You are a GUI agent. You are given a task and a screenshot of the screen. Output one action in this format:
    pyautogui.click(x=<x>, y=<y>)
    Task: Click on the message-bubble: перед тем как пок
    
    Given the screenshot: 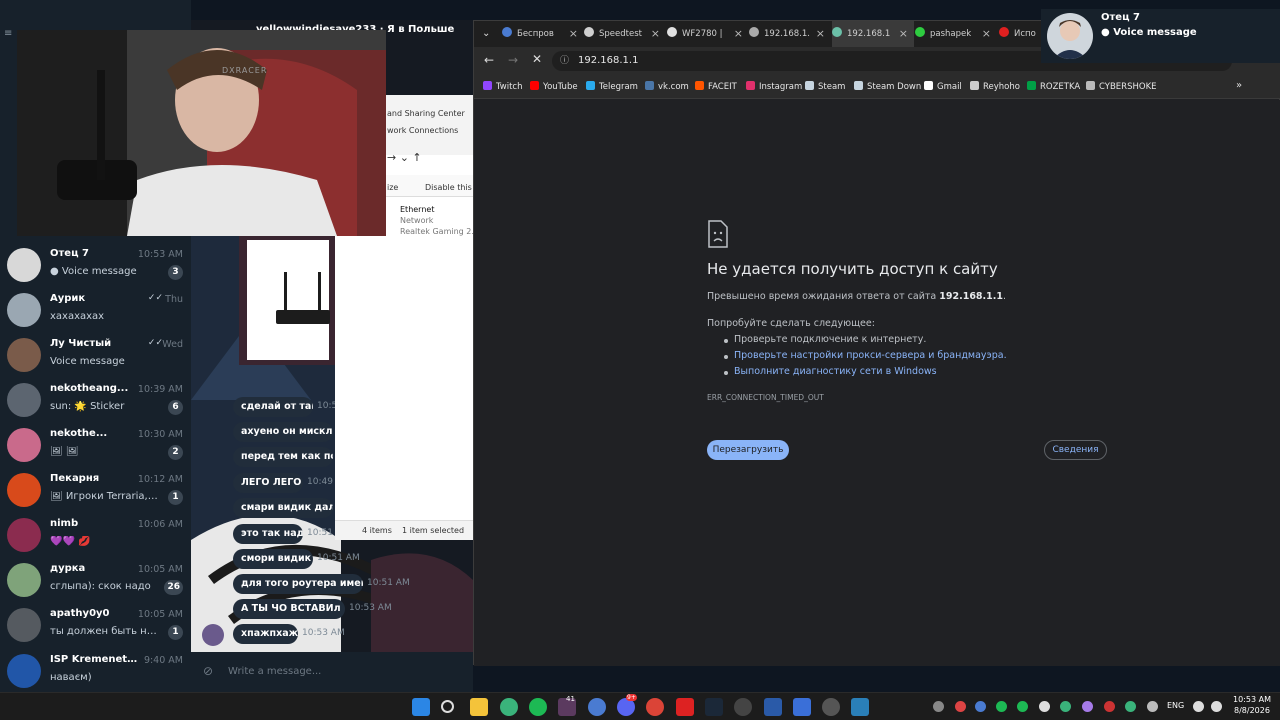 What is the action you would take?
    pyautogui.click(x=283, y=457)
    